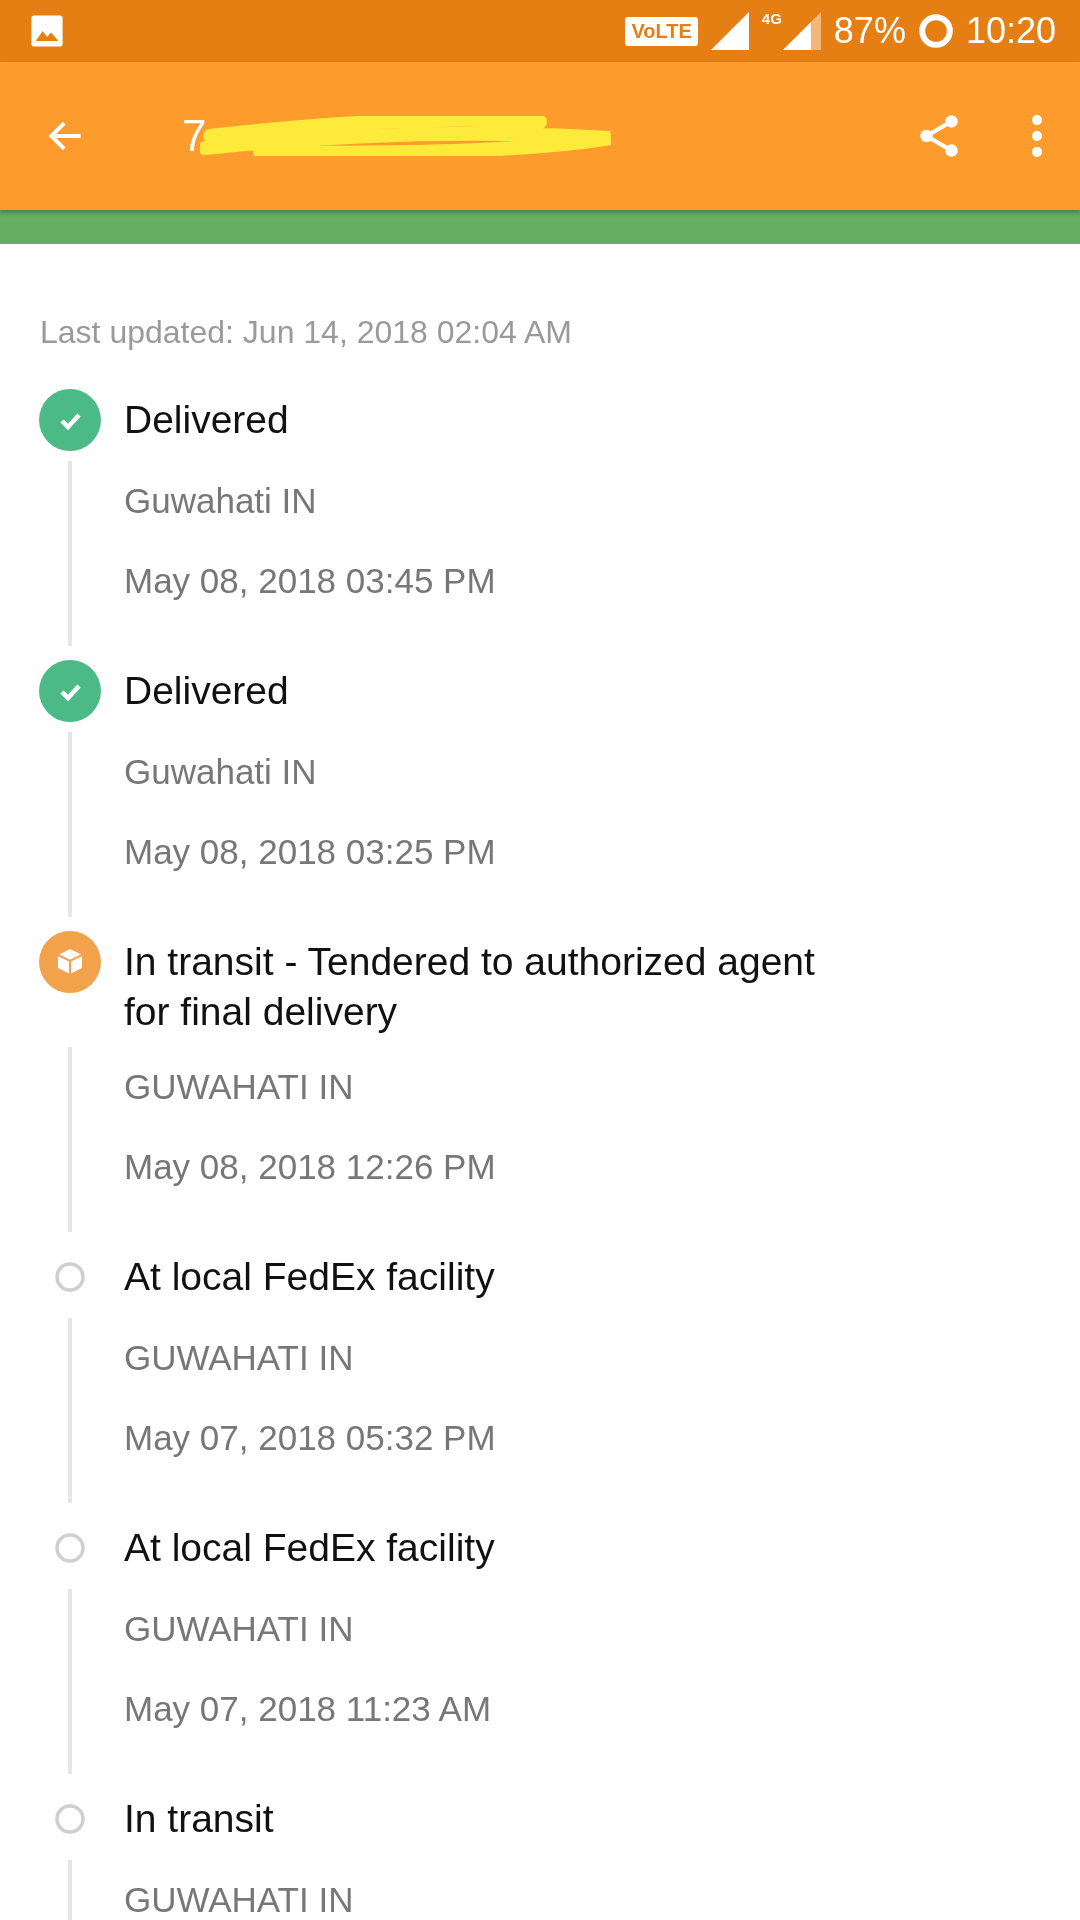  Describe the element at coordinates (1037, 136) in the screenshot. I see `more-icon` at that location.